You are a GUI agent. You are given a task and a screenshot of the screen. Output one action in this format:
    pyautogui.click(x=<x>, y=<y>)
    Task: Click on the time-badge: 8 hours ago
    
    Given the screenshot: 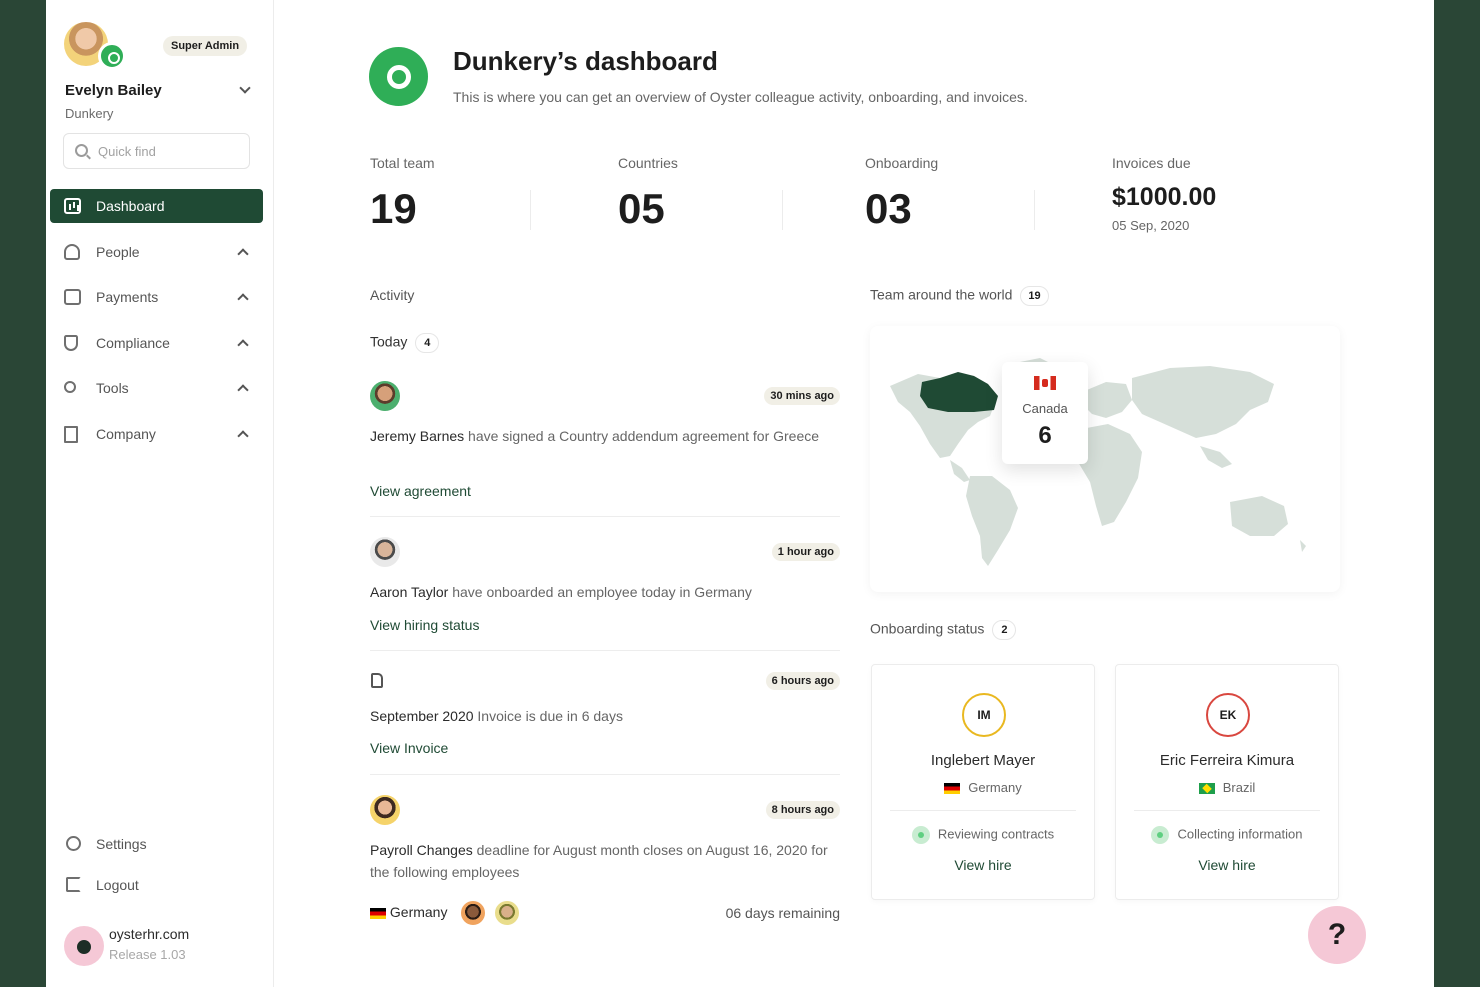 What is the action you would take?
    pyautogui.click(x=802, y=810)
    